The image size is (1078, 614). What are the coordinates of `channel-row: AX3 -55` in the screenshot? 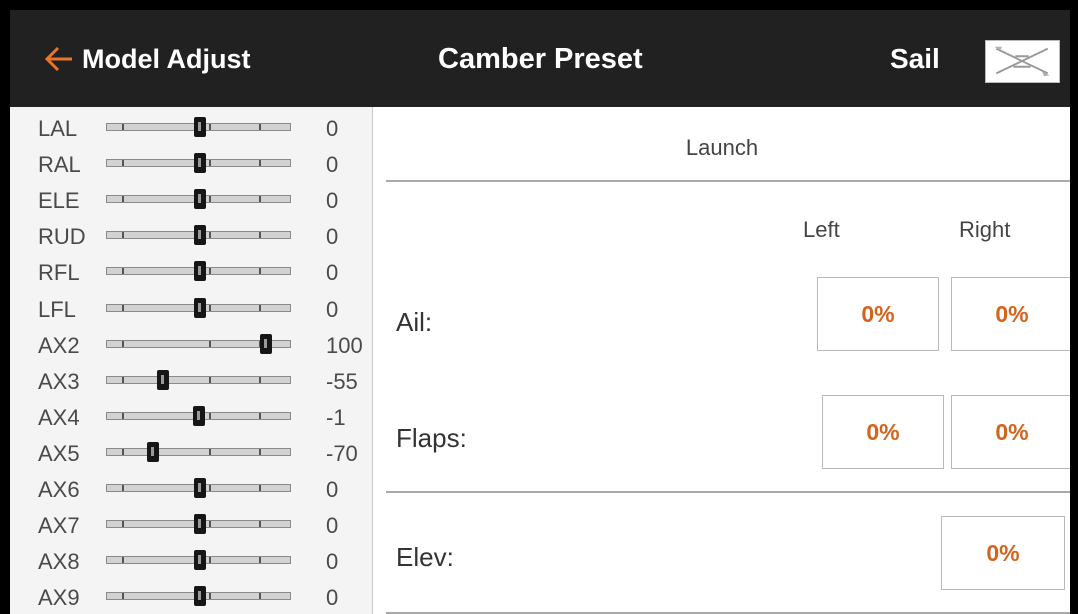 It's located at (191, 381).